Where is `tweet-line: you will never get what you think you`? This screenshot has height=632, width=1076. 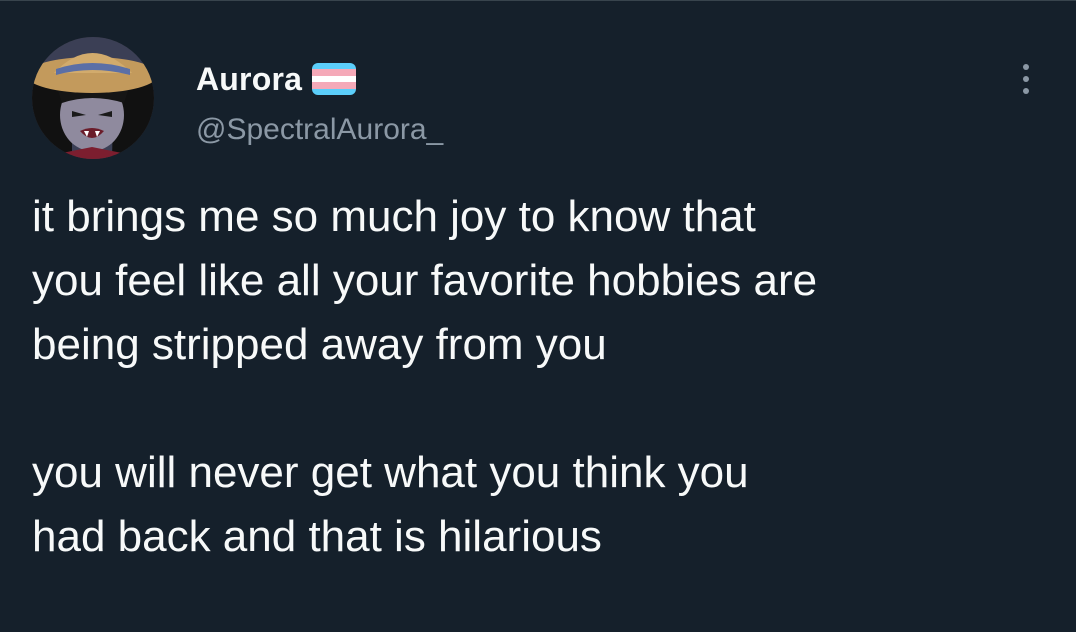 tweet-line: you will never get what you think you is located at coordinates (390, 472).